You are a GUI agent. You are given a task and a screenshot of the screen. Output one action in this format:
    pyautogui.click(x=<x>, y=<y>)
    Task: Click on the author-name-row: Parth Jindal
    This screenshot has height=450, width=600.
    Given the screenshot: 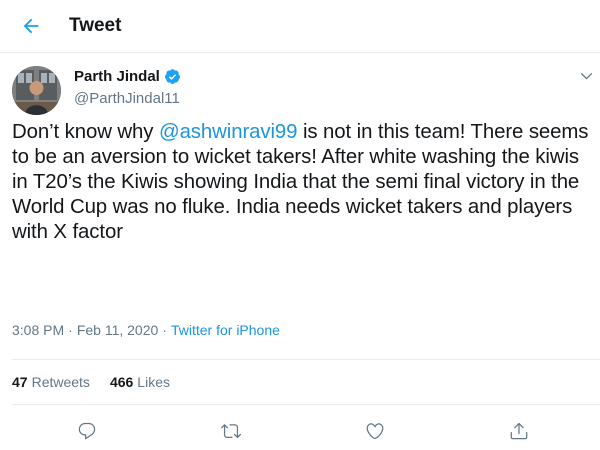 What is the action you would take?
    pyautogui.click(x=127, y=76)
    